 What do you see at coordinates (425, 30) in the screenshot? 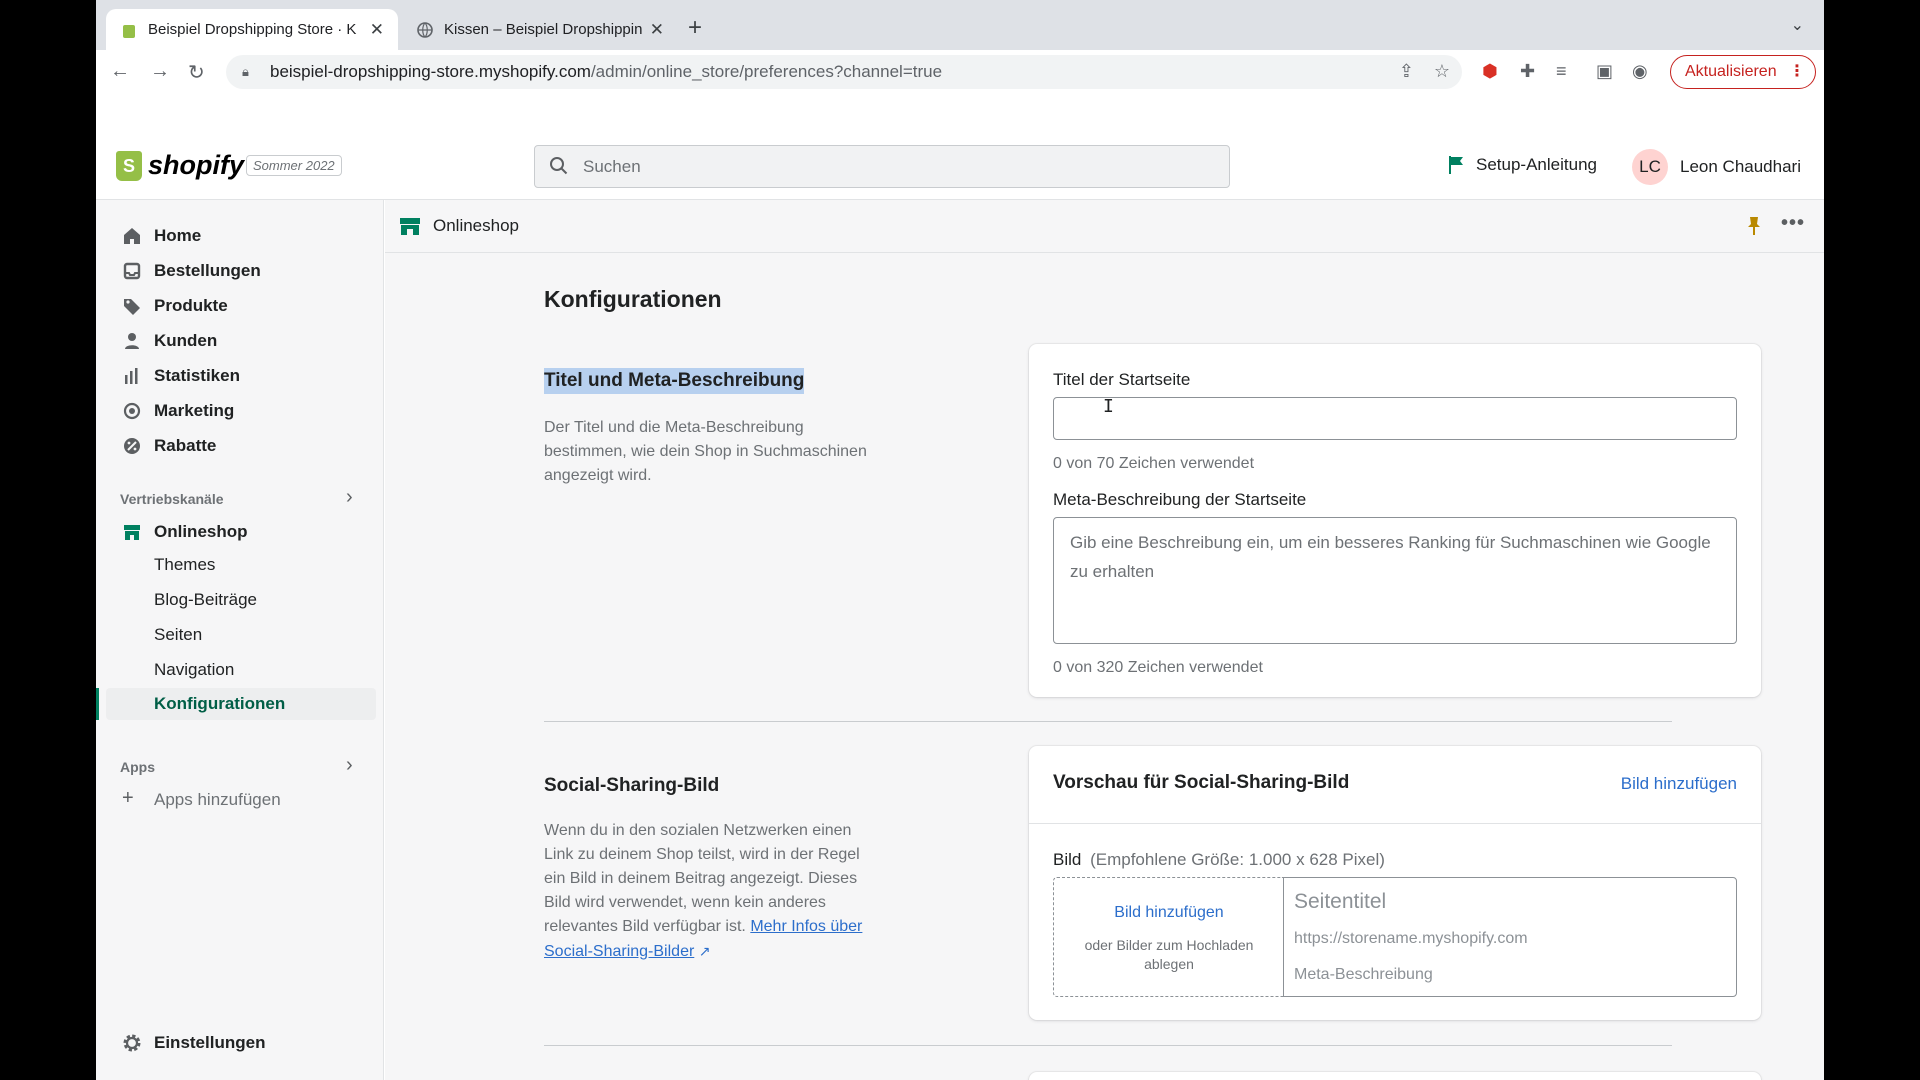
I see `globe-icon` at bounding box center [425, 30].